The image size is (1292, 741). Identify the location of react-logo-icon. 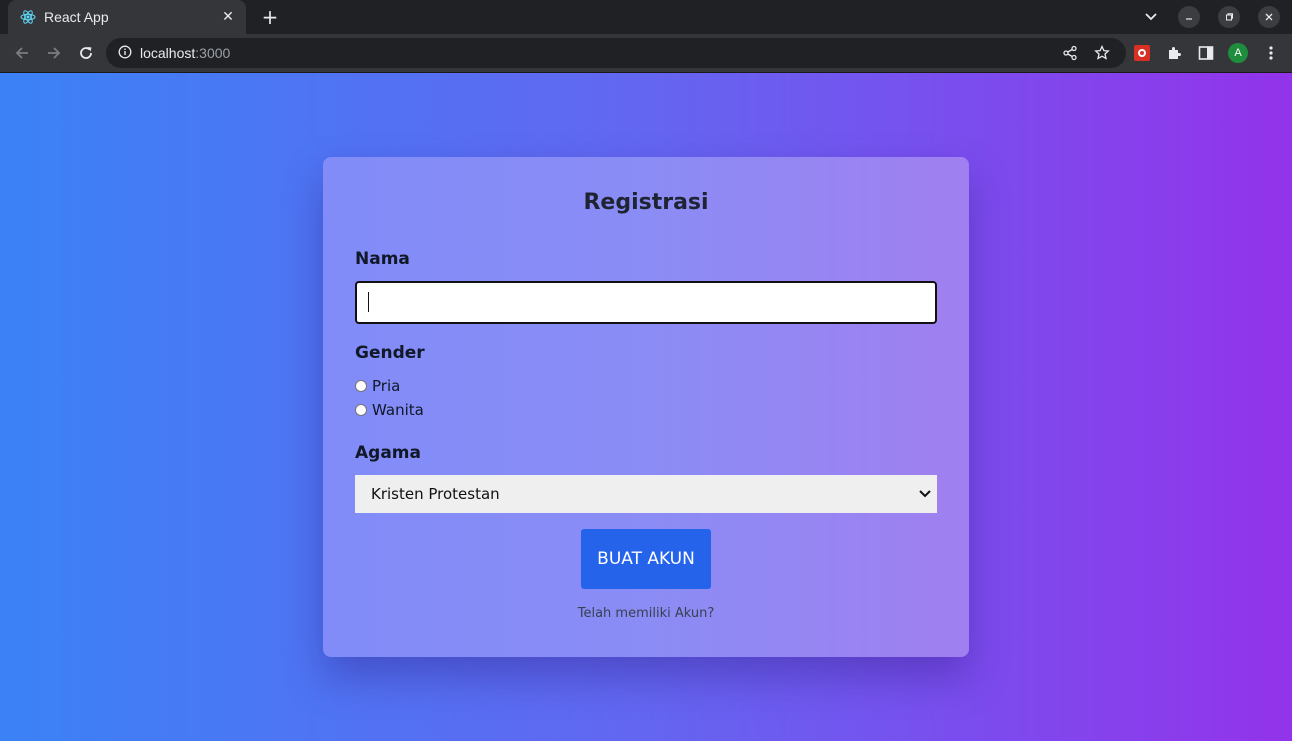
(28, 17).